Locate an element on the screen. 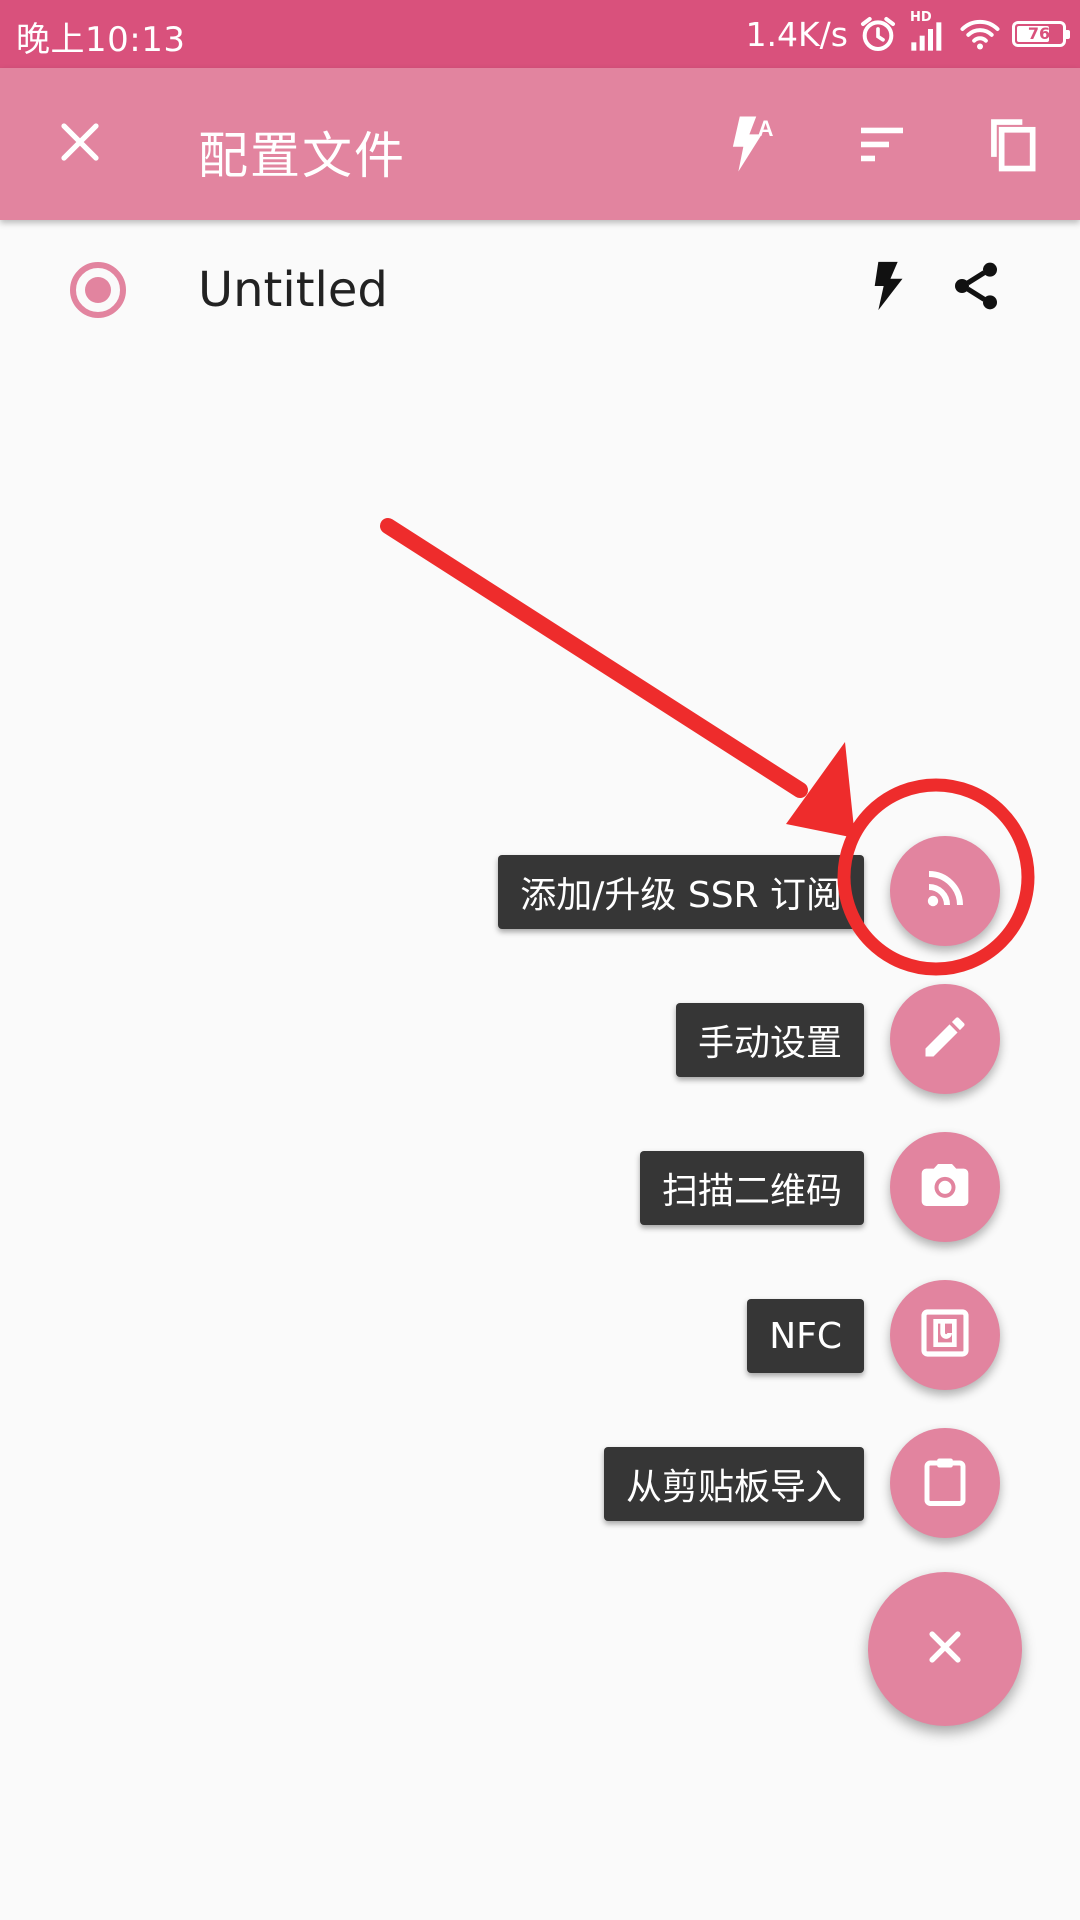  signal-icon: HD is located at coordinates (928, 32).